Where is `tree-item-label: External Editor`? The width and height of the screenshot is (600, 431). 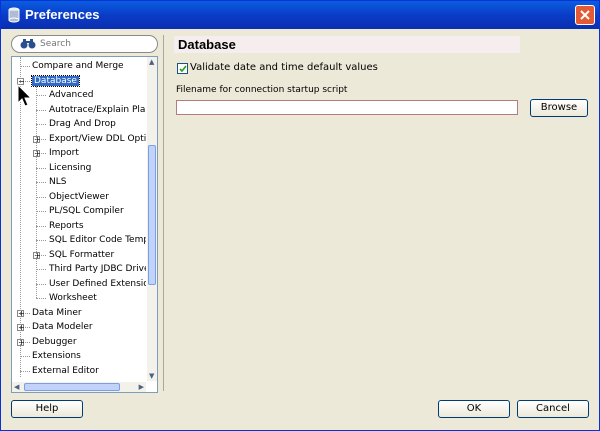
tree-item-label: External Editor is located at coordinates (65, 370).